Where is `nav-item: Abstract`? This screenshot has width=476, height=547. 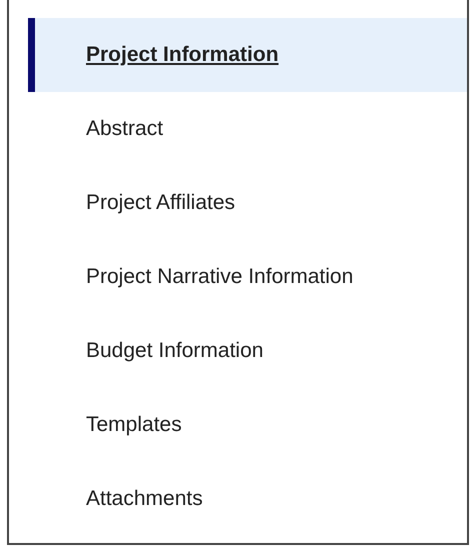
nav-item: Abstract is located at coordinates (247, 129).